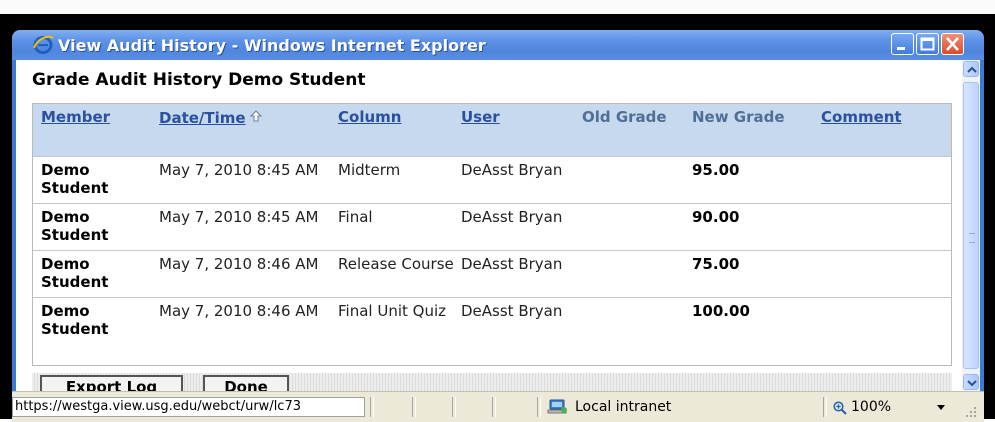 The width and height of the screenshot is (995, 422). I want to click on background-page-text, so click(650, 4).